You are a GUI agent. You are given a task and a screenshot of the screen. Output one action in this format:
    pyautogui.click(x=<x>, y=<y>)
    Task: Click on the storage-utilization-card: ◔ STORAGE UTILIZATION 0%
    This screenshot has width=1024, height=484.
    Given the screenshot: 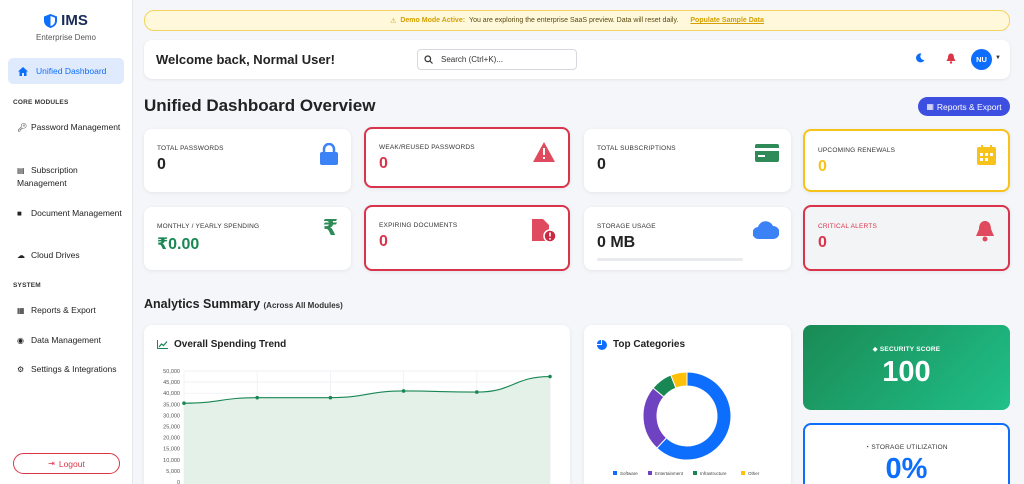 What is the action you would take?
    pyautogui.click(x=906, y=453)
    